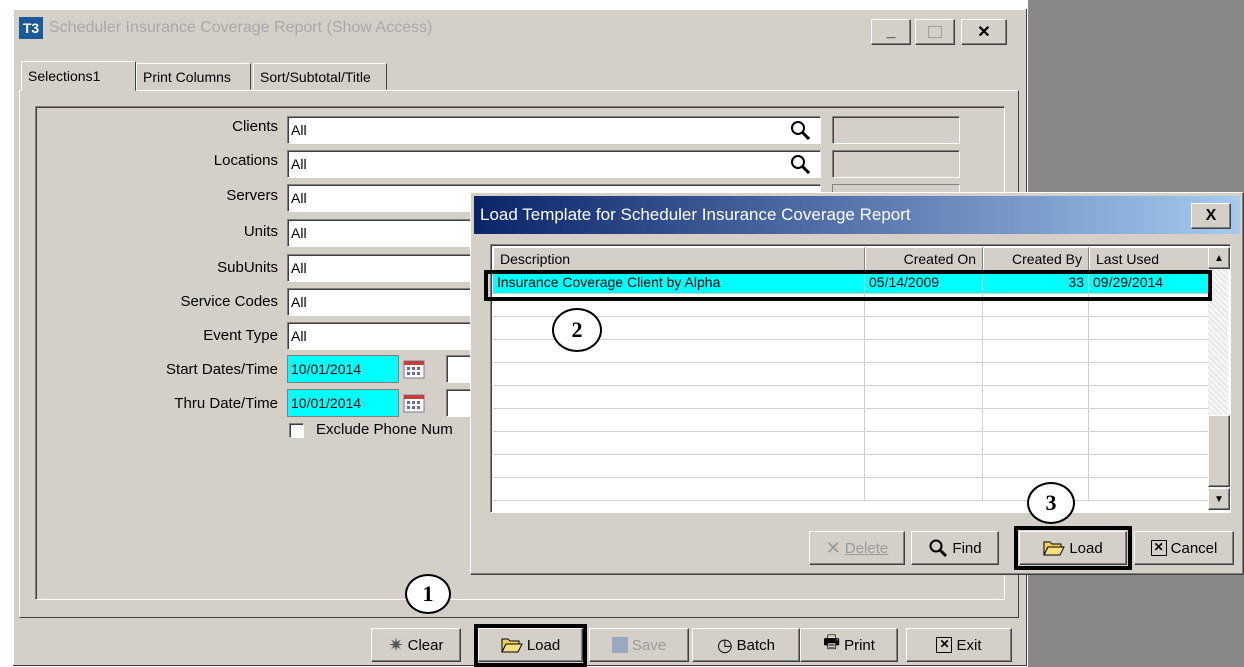 The width and height of the screenshot is (1244, 667). Describe the element at coordinates (415, 369) in the screenshot. I see `start-calendar-icon` at that location.